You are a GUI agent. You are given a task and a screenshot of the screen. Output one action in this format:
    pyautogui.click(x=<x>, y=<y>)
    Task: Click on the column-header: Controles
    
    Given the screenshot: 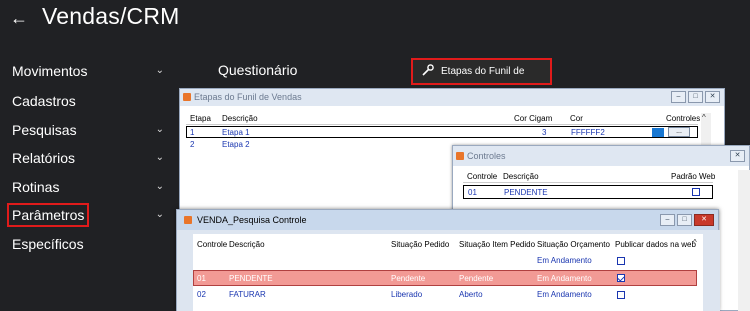 What is the action you would take?
    pyautogui.click(x=683, y=118)
    